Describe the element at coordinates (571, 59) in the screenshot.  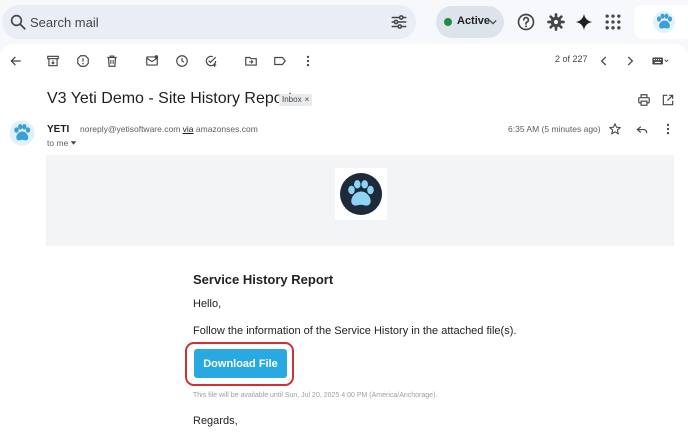
I see `pager-count: 2 of 227` at that location.